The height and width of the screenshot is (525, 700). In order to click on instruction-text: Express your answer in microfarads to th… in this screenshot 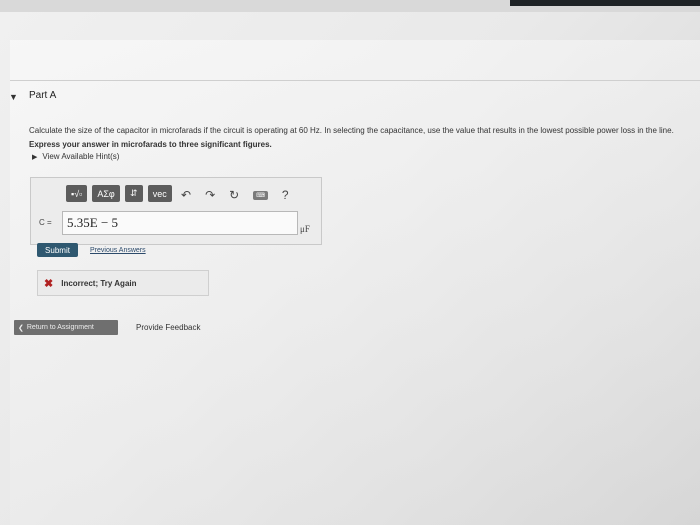, I will do `click(150, 144)`.